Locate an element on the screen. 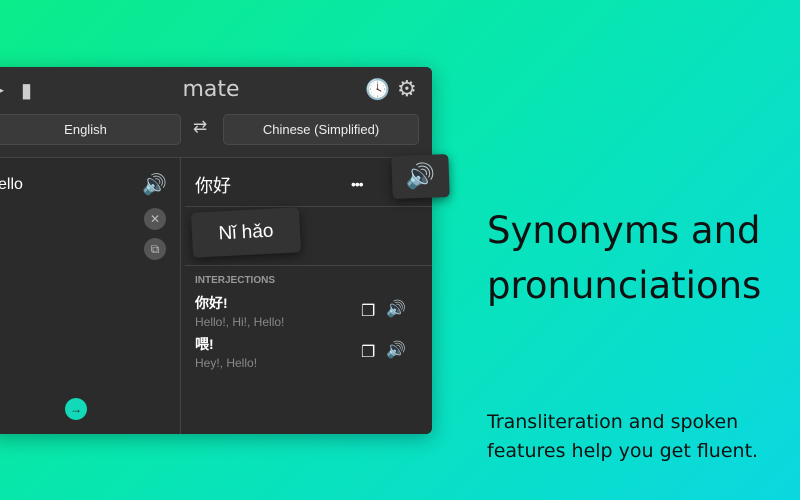  target-language-button: Chinese (Simplified) is located at coordinates (321, 129).